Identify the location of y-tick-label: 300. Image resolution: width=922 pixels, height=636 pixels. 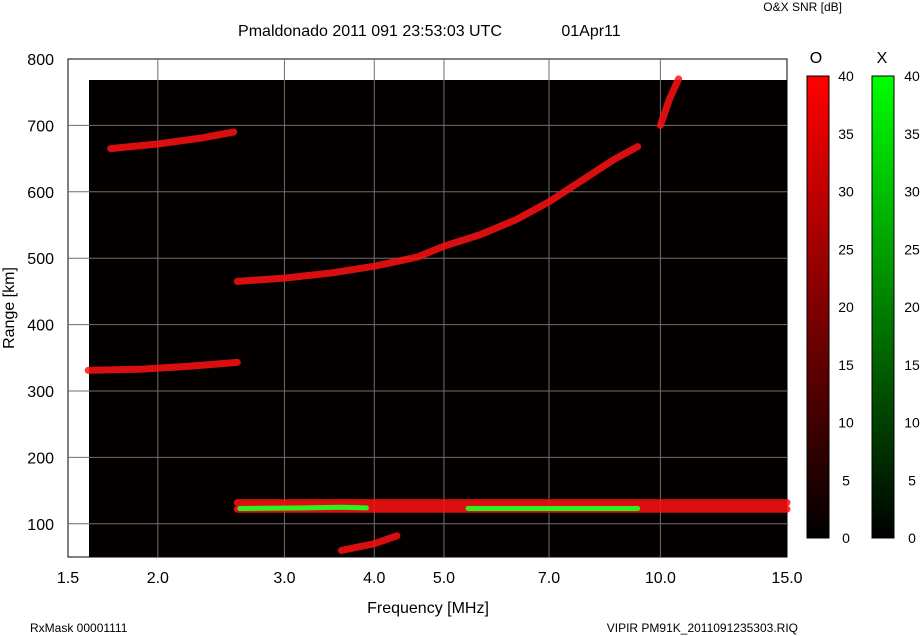
(40, 392).